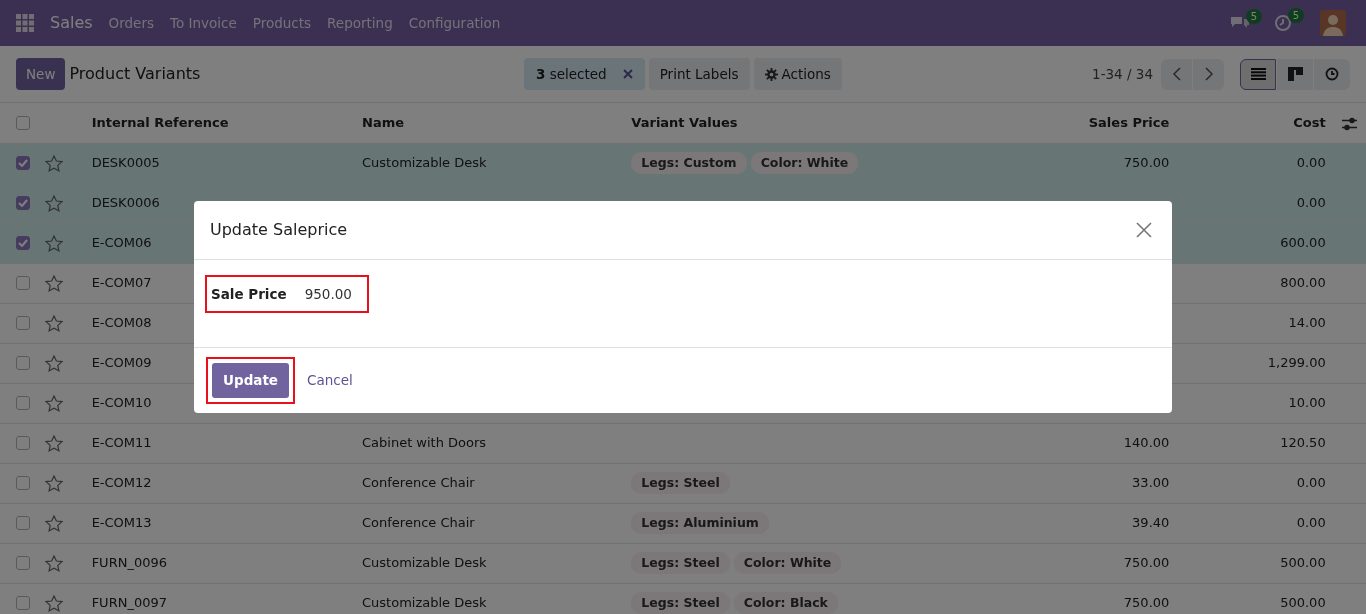  What do you see at coordinates (454, 23) in the screenshot?
I see `menu-item: Configuration` at bounding box center [454, 23].